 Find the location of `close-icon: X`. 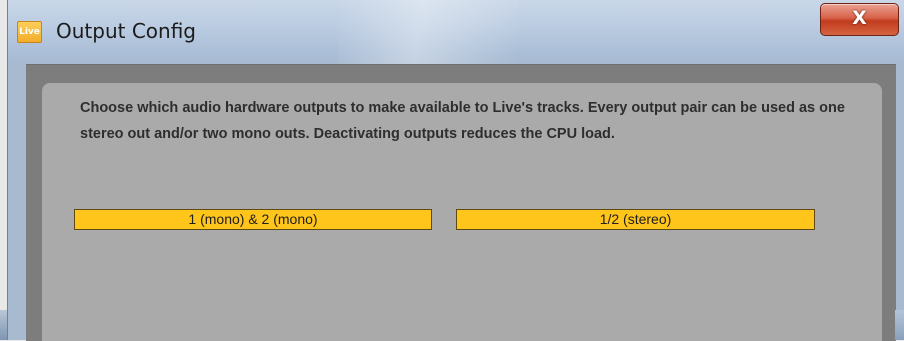

close-icon: X is located at coordinates (859, 18).